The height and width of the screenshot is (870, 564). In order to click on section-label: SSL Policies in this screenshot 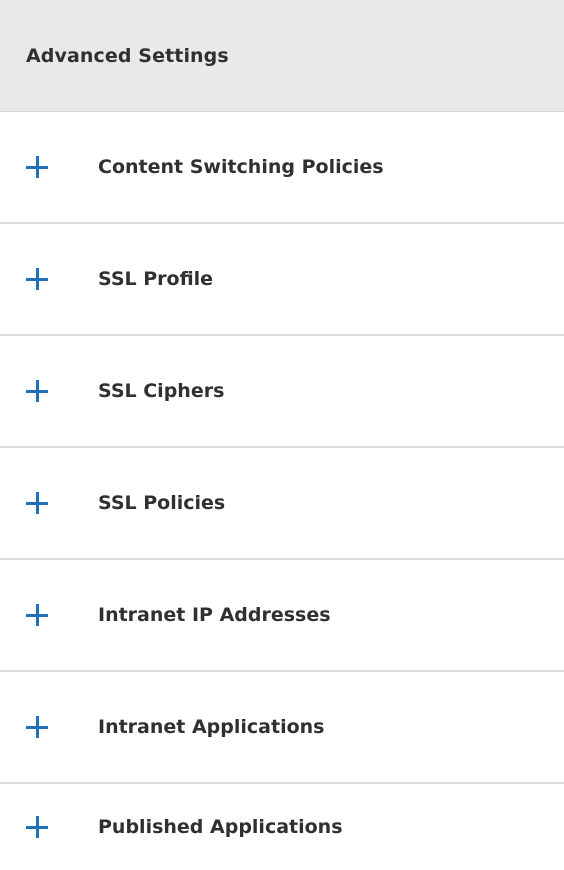, I will do `click(162, 503)`.